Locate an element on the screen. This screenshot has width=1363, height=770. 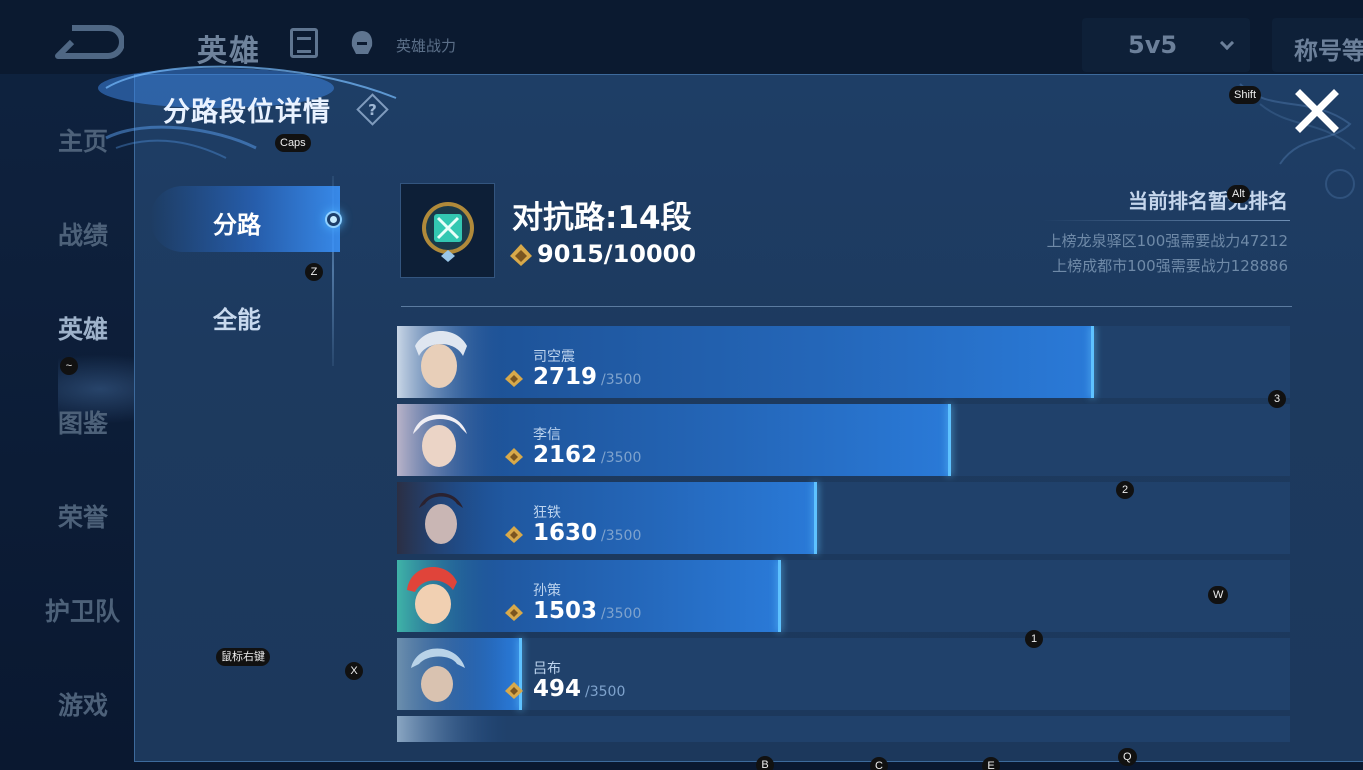
mode-select: 5v5 is located at coordinates (1166, 45).